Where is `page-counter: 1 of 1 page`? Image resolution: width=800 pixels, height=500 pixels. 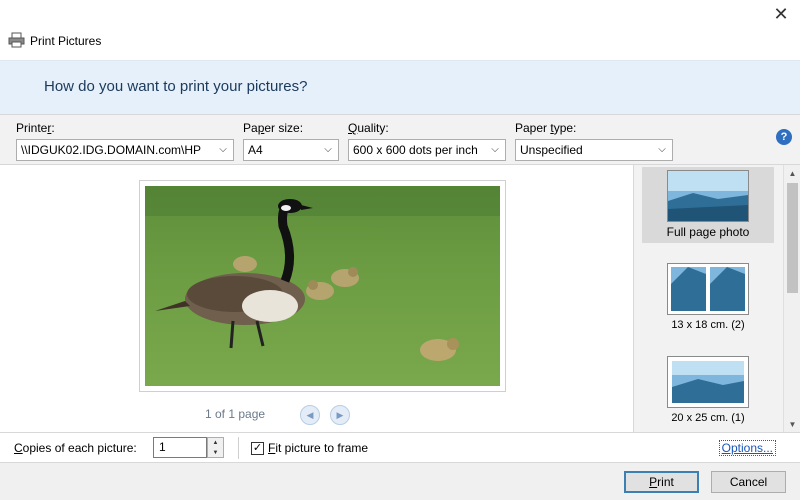
page-counter: 1 of 1 page is located at coordinates (235, 414).